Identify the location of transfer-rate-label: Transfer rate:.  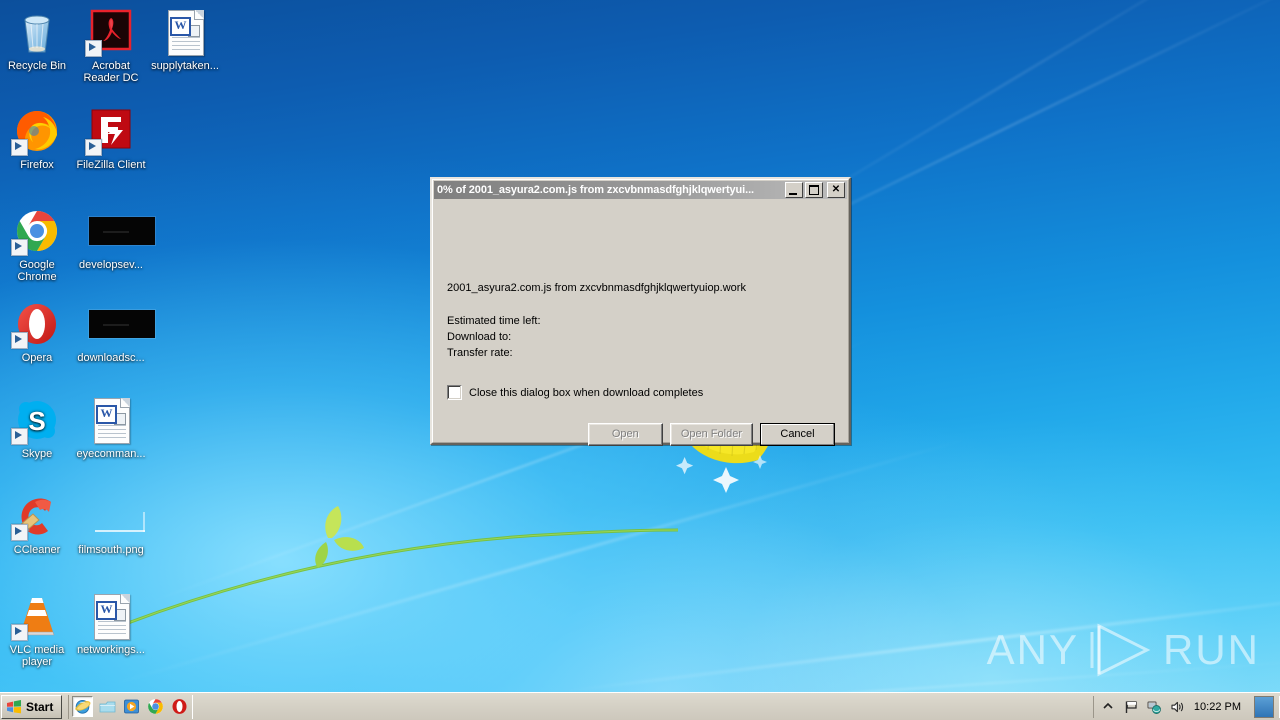
(480, 353).